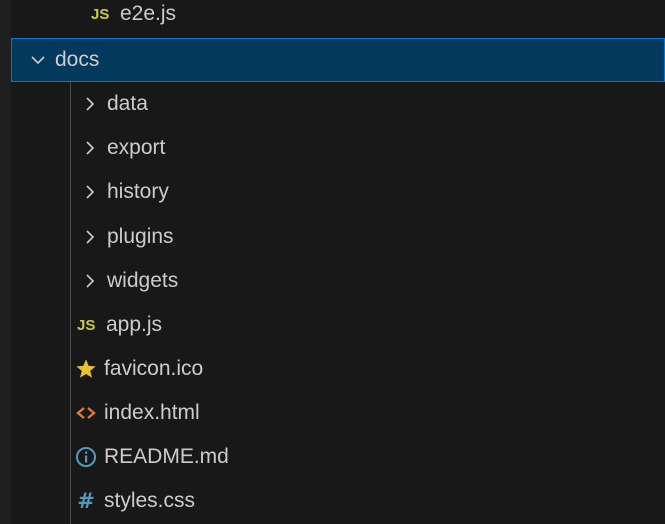 The image size is (665, 524). Describe the element at coordinates (338, 18) in the screenshot. I see `tree-item-e2e-js: JS e2e.js` at that location.